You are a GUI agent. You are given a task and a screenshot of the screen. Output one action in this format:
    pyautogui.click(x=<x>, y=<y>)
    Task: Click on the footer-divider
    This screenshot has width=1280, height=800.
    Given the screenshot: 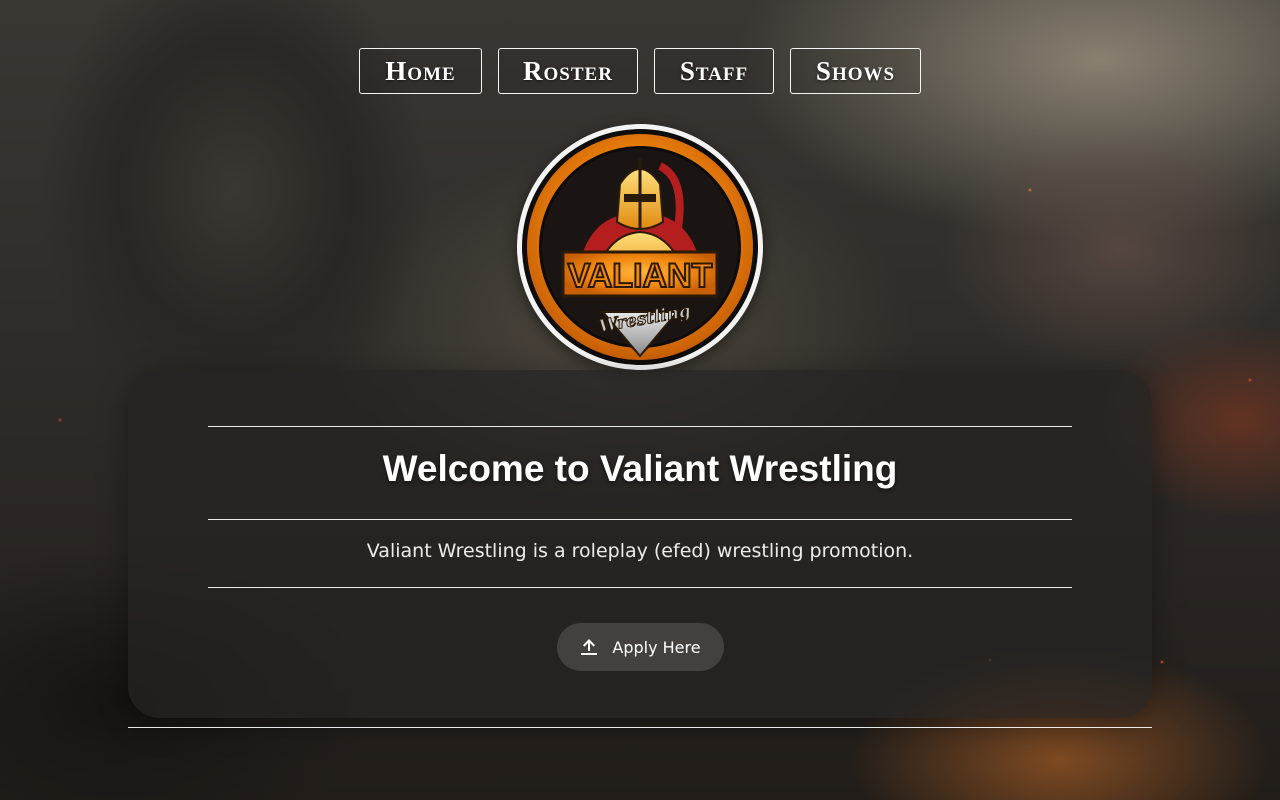 What is the action you would take?
    pyautogui.click(x=640, y=727)
    